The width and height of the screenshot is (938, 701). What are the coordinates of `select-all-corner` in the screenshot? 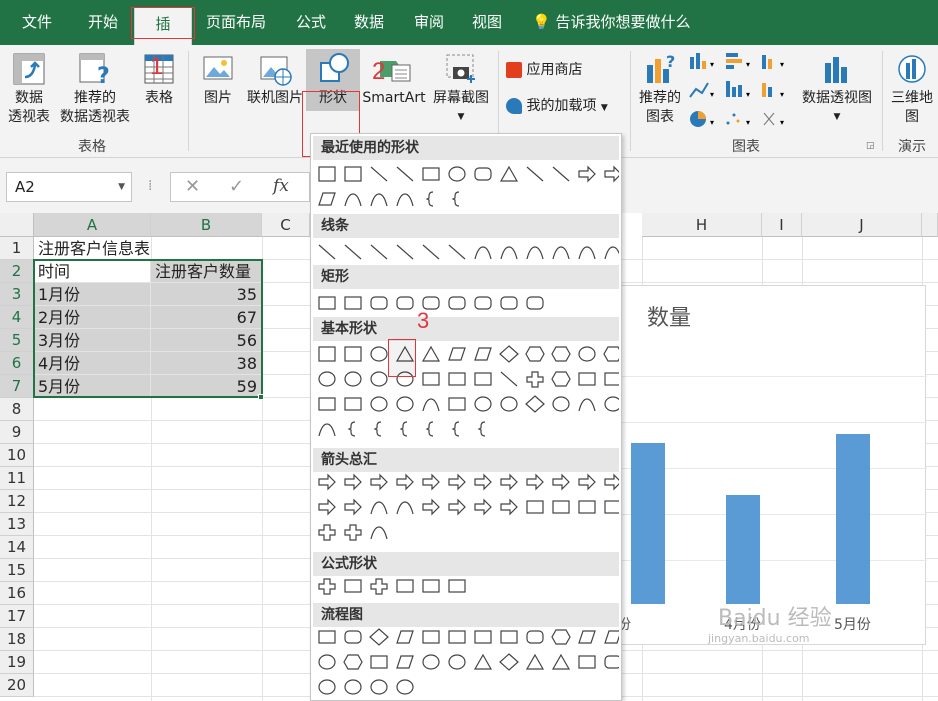 It's located at (17, 225).